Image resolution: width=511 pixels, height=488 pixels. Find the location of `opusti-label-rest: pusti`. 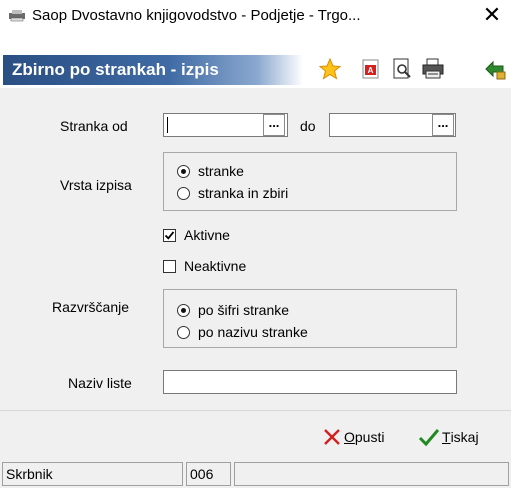

opusti-label-rest: pusti is located at coordinates (369, 437).